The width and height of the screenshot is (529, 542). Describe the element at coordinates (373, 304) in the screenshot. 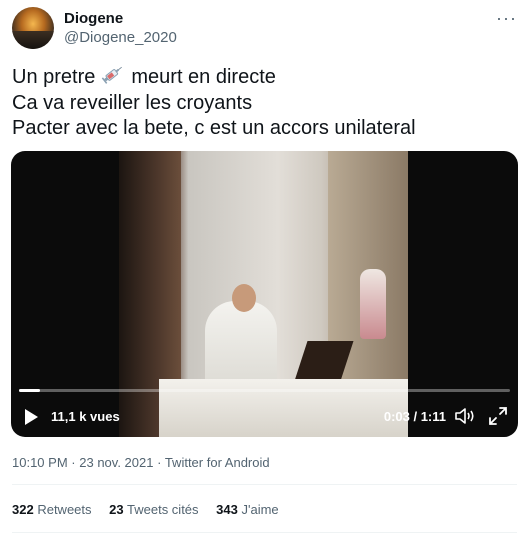

I see `video-scene-statue` at that location.